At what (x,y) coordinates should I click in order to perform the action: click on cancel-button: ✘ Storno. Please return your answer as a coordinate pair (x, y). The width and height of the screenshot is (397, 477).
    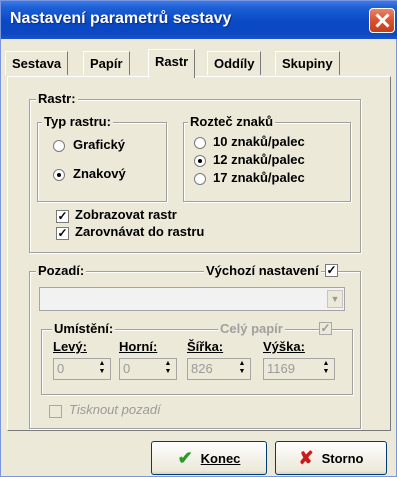
    Looking at the image, I should click on (331, 458).